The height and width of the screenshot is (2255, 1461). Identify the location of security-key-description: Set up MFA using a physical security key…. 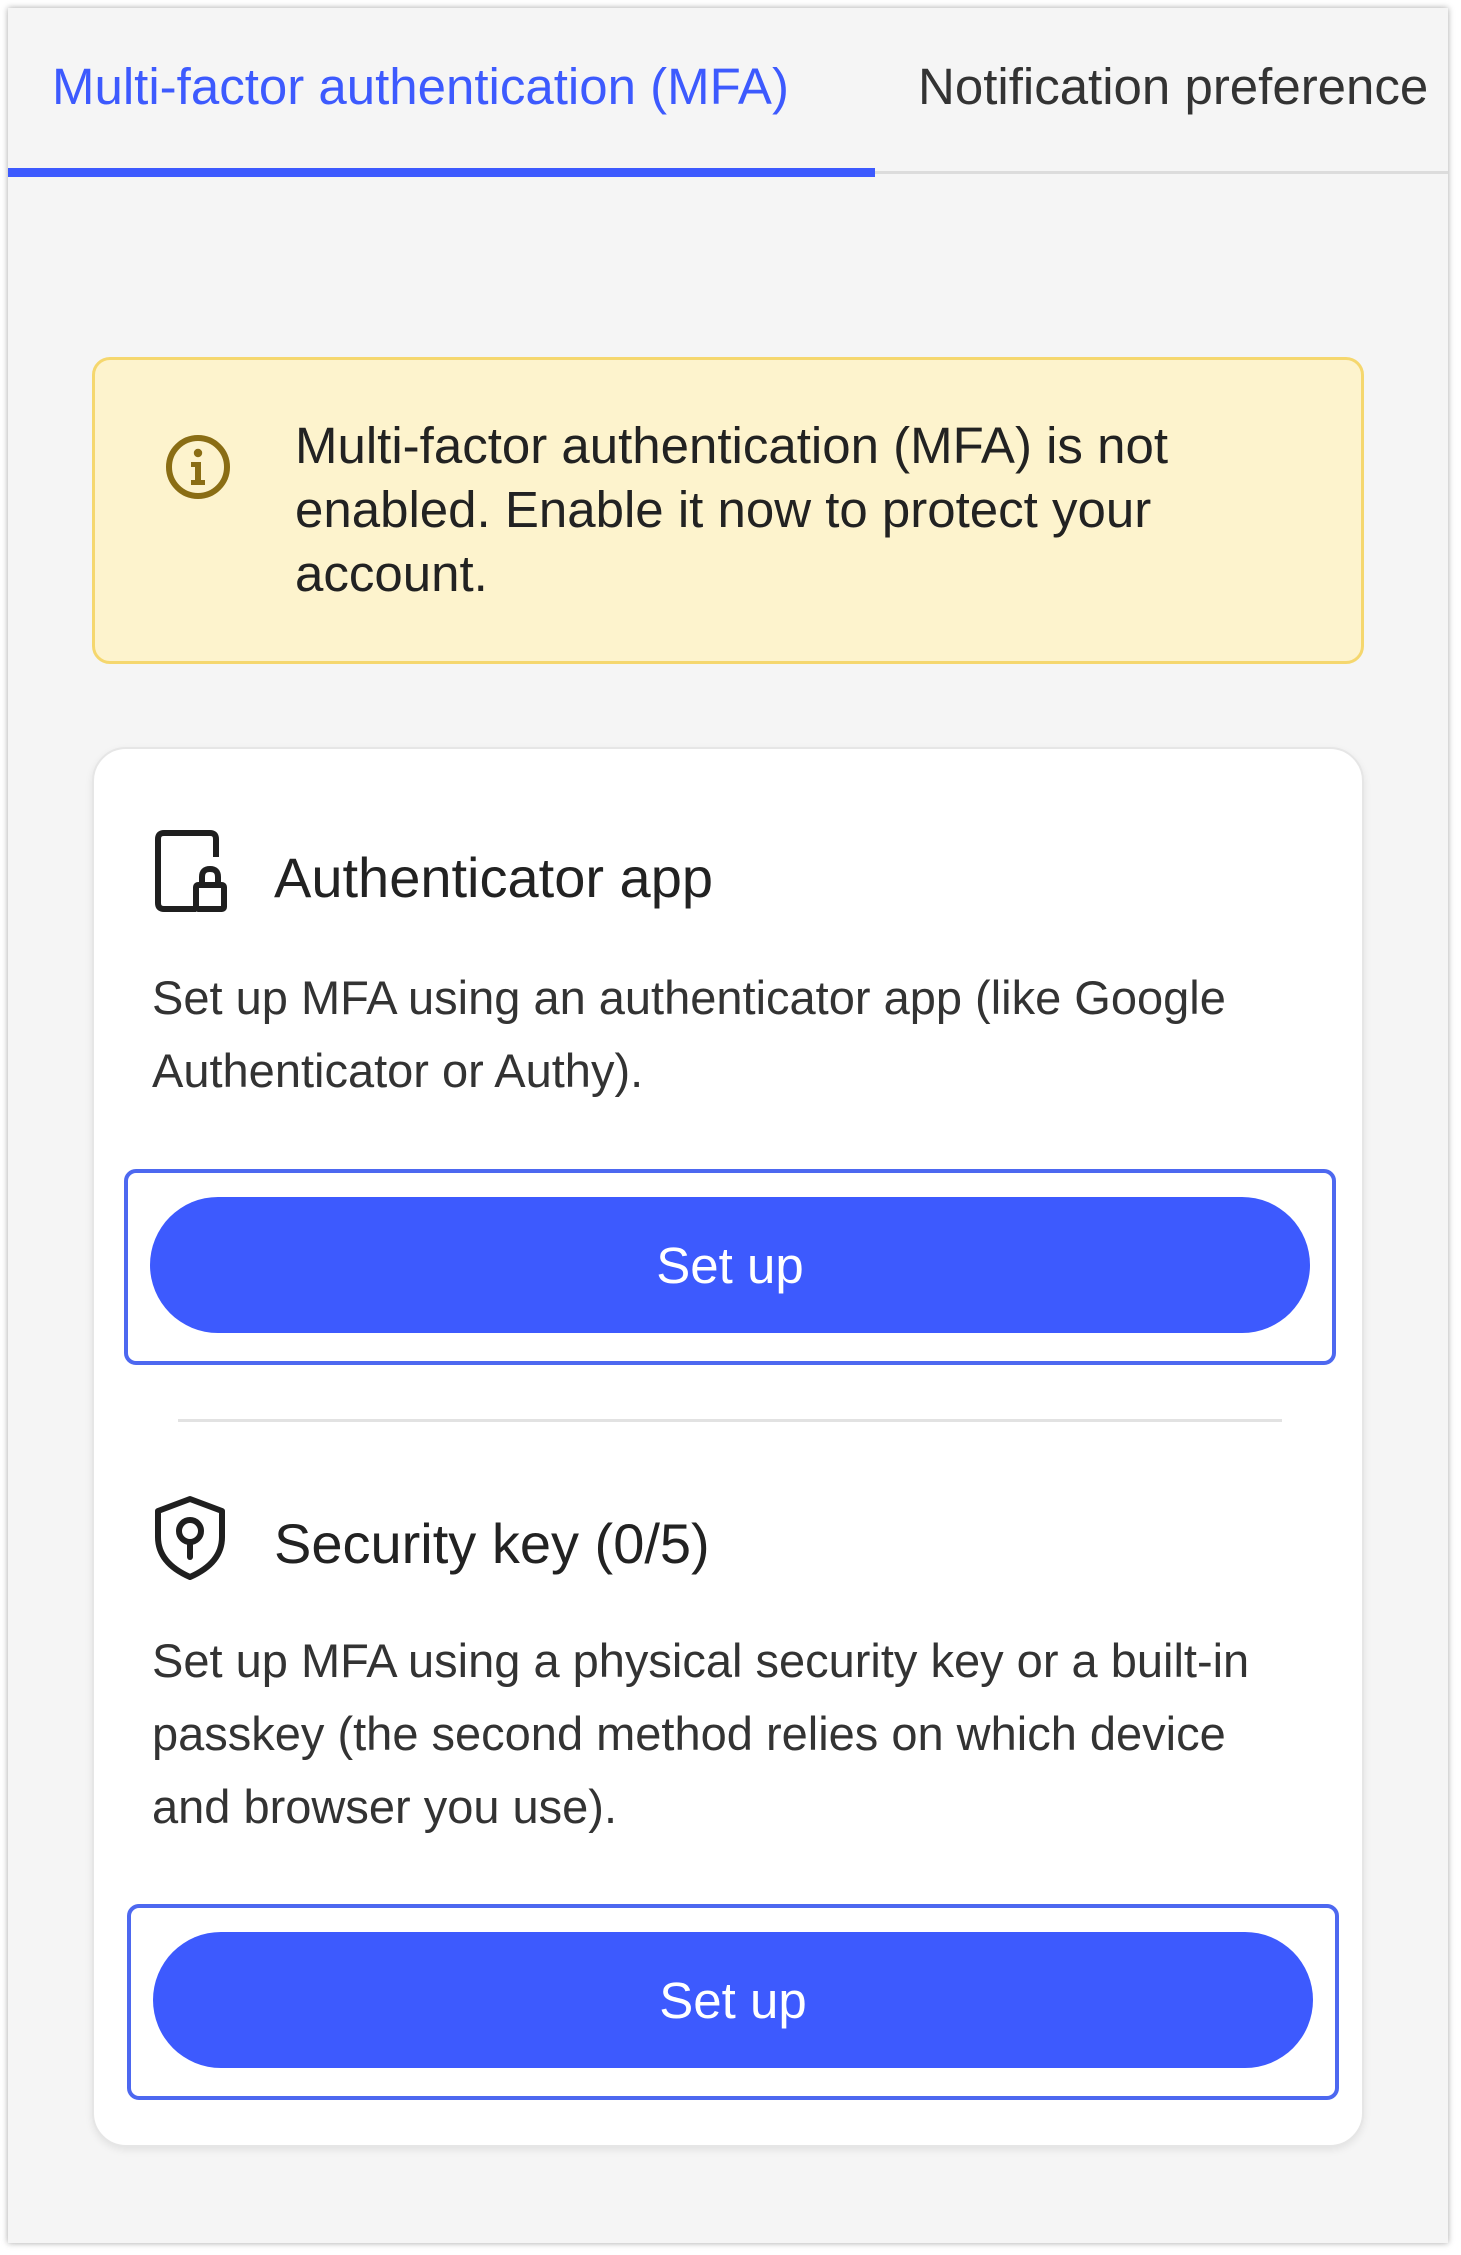
(701, 1733).